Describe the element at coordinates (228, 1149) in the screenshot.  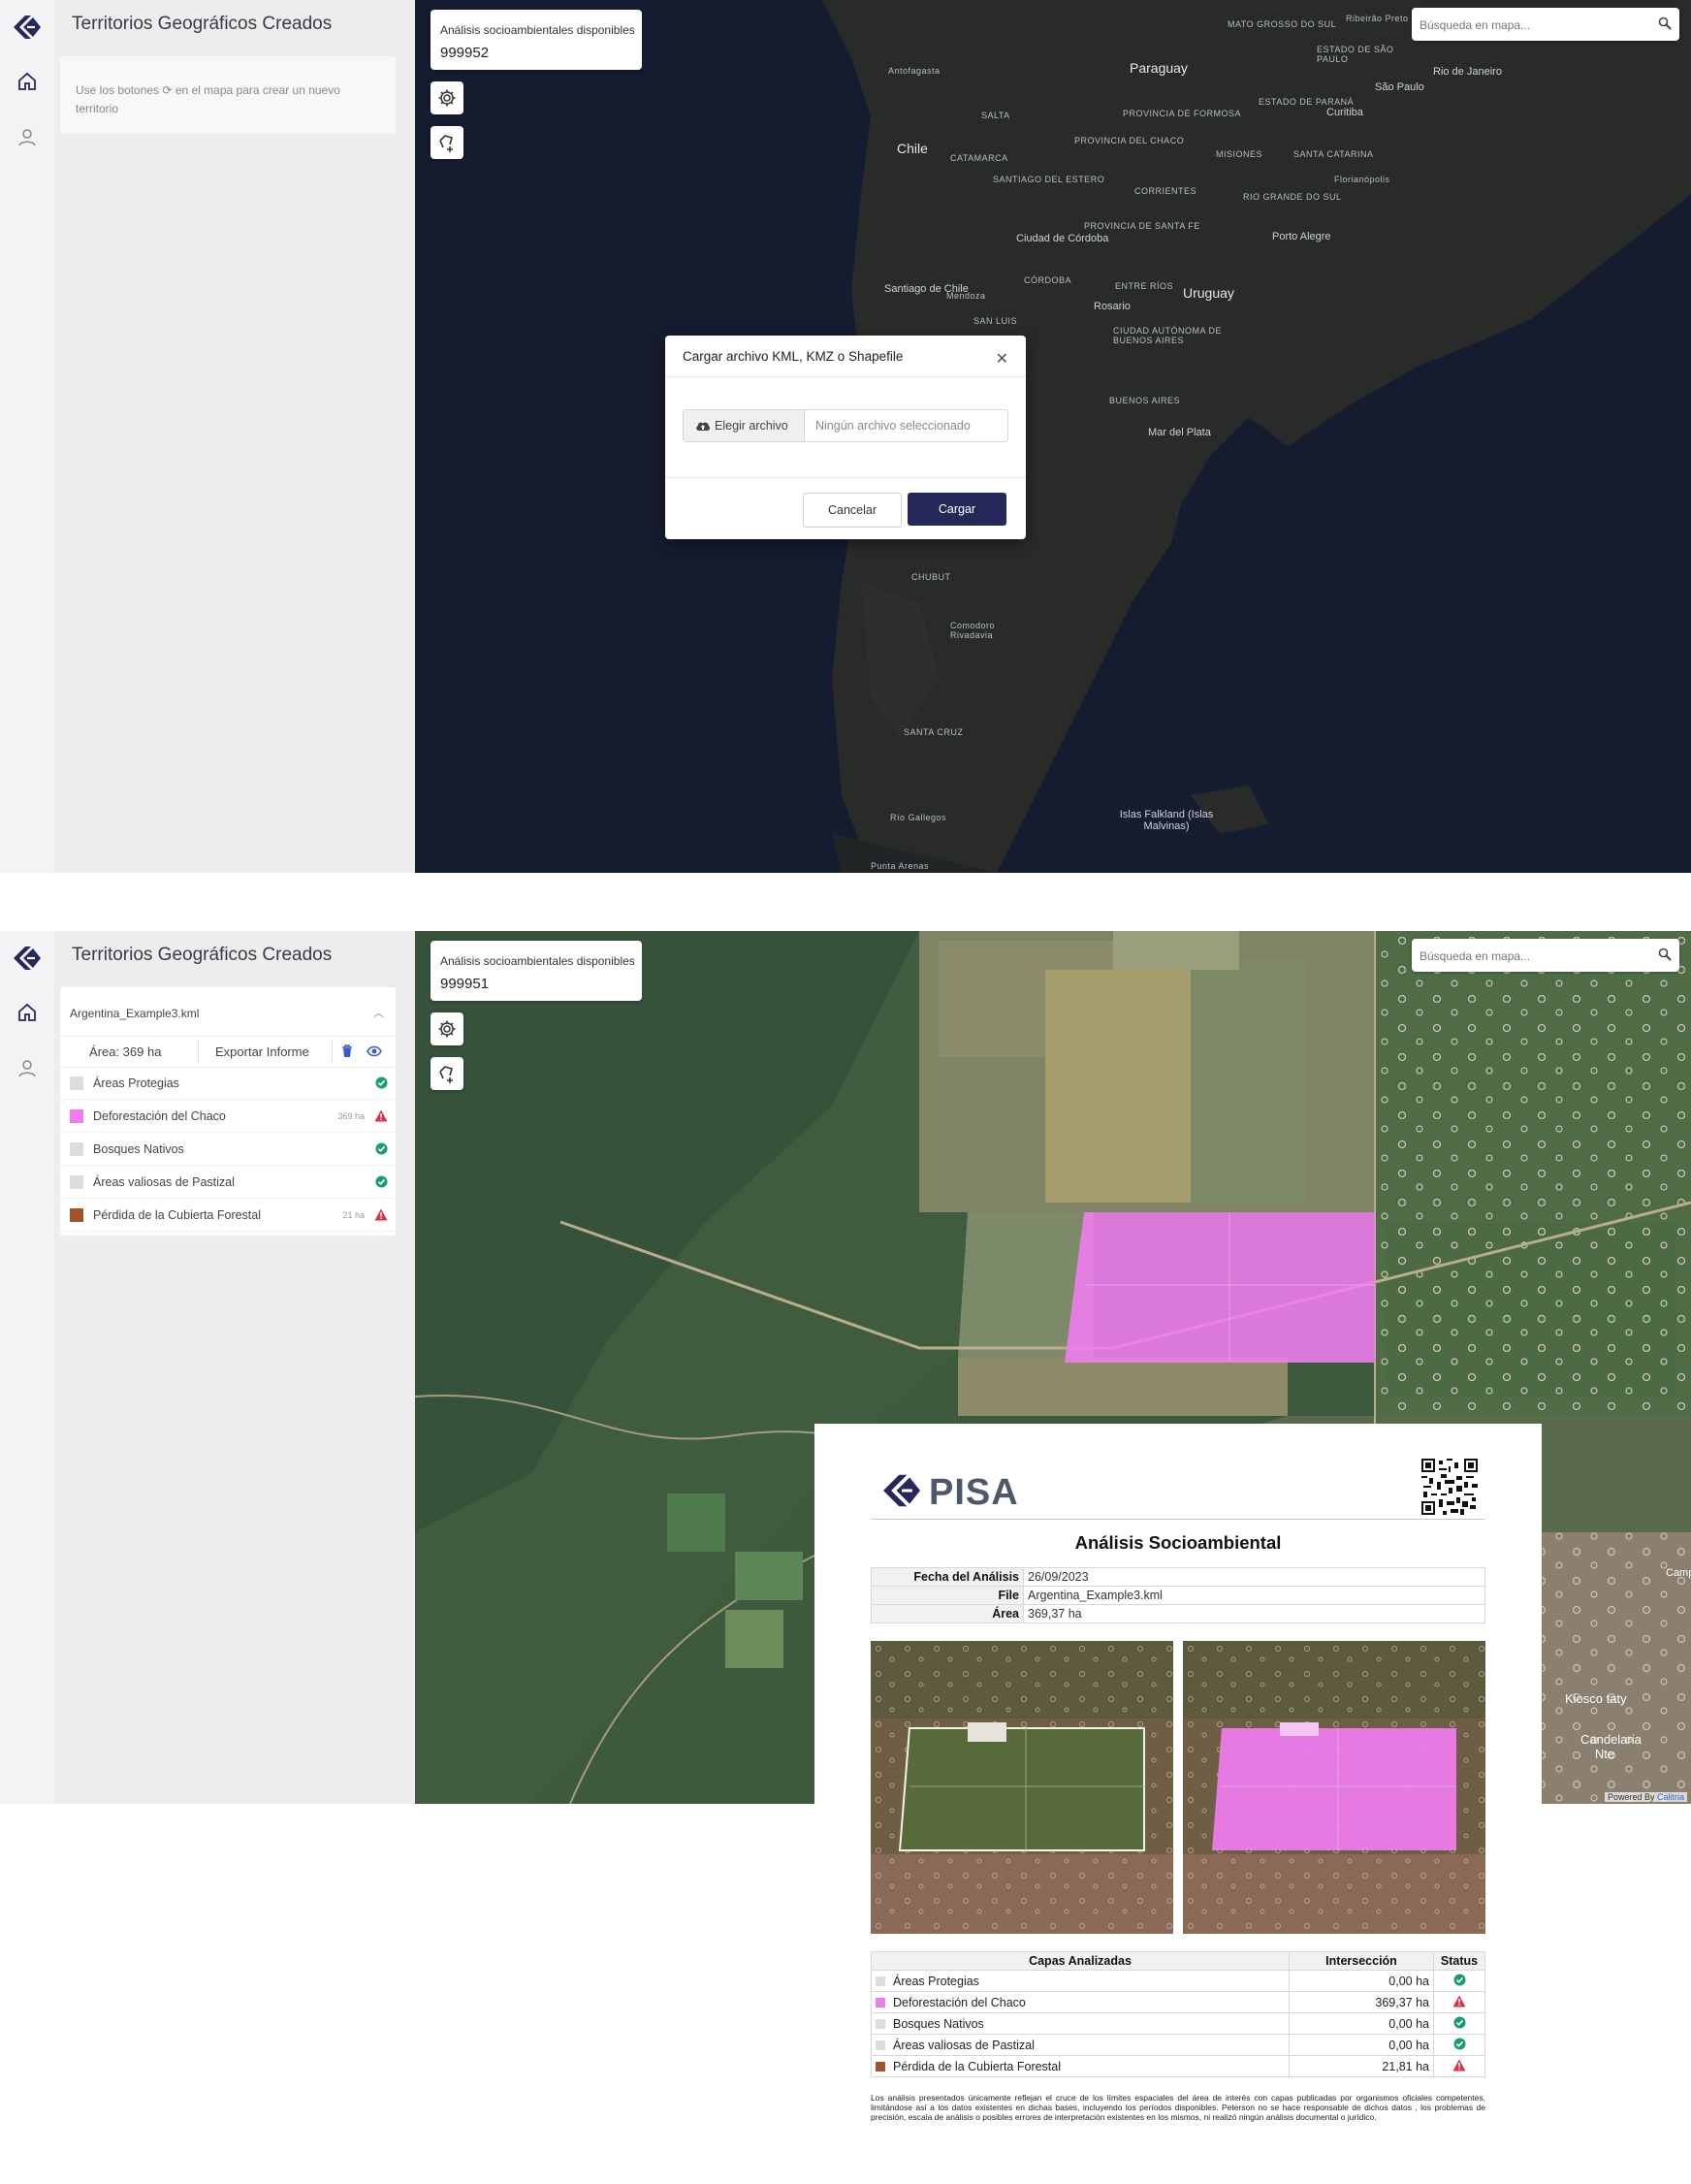
I see `layer-row: Bosques Nativos` at that location.